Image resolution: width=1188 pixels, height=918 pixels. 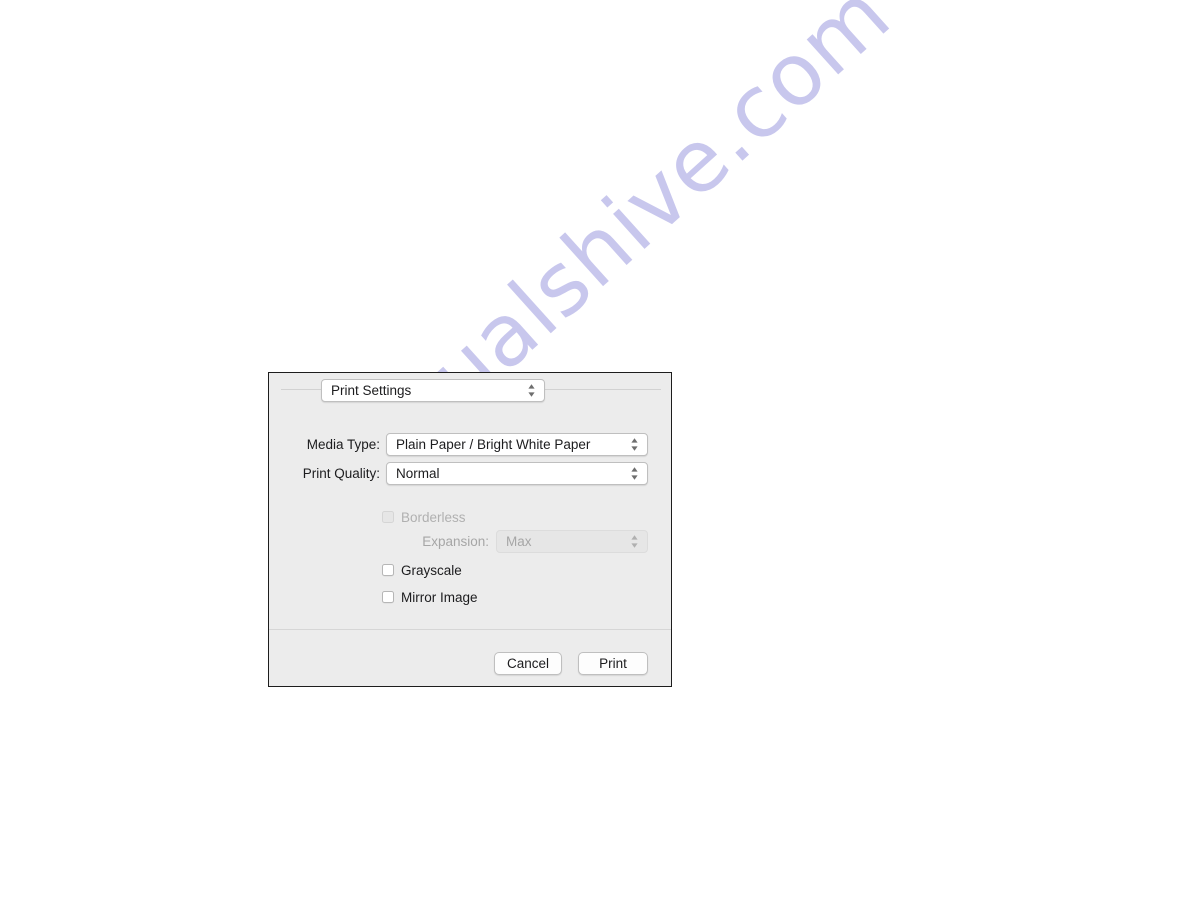 I want to click on media-type-value: Plain Paper / Bright White Paper, so click(x=493, y=444).